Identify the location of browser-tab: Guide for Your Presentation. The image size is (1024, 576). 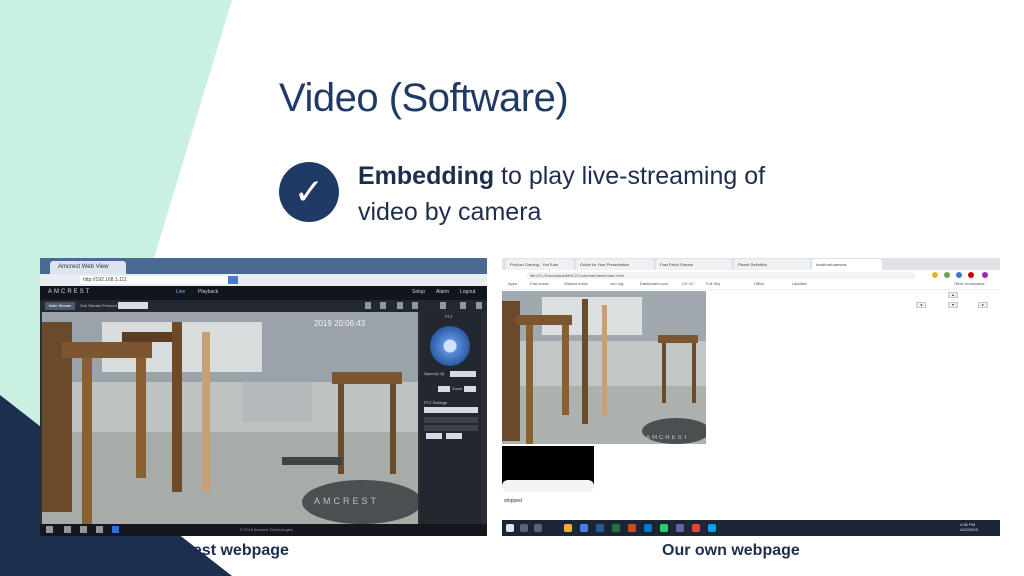
(615, 264).